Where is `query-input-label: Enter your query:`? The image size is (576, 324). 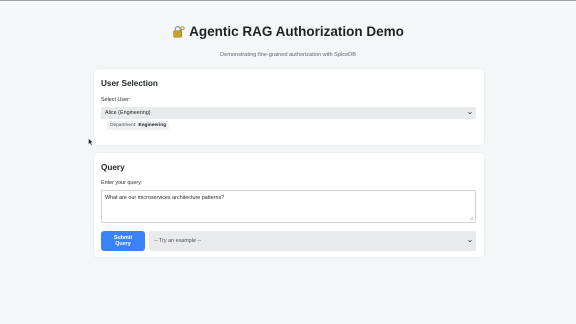 query-input-label: Enter your query: is located at coordinates (122, 183).